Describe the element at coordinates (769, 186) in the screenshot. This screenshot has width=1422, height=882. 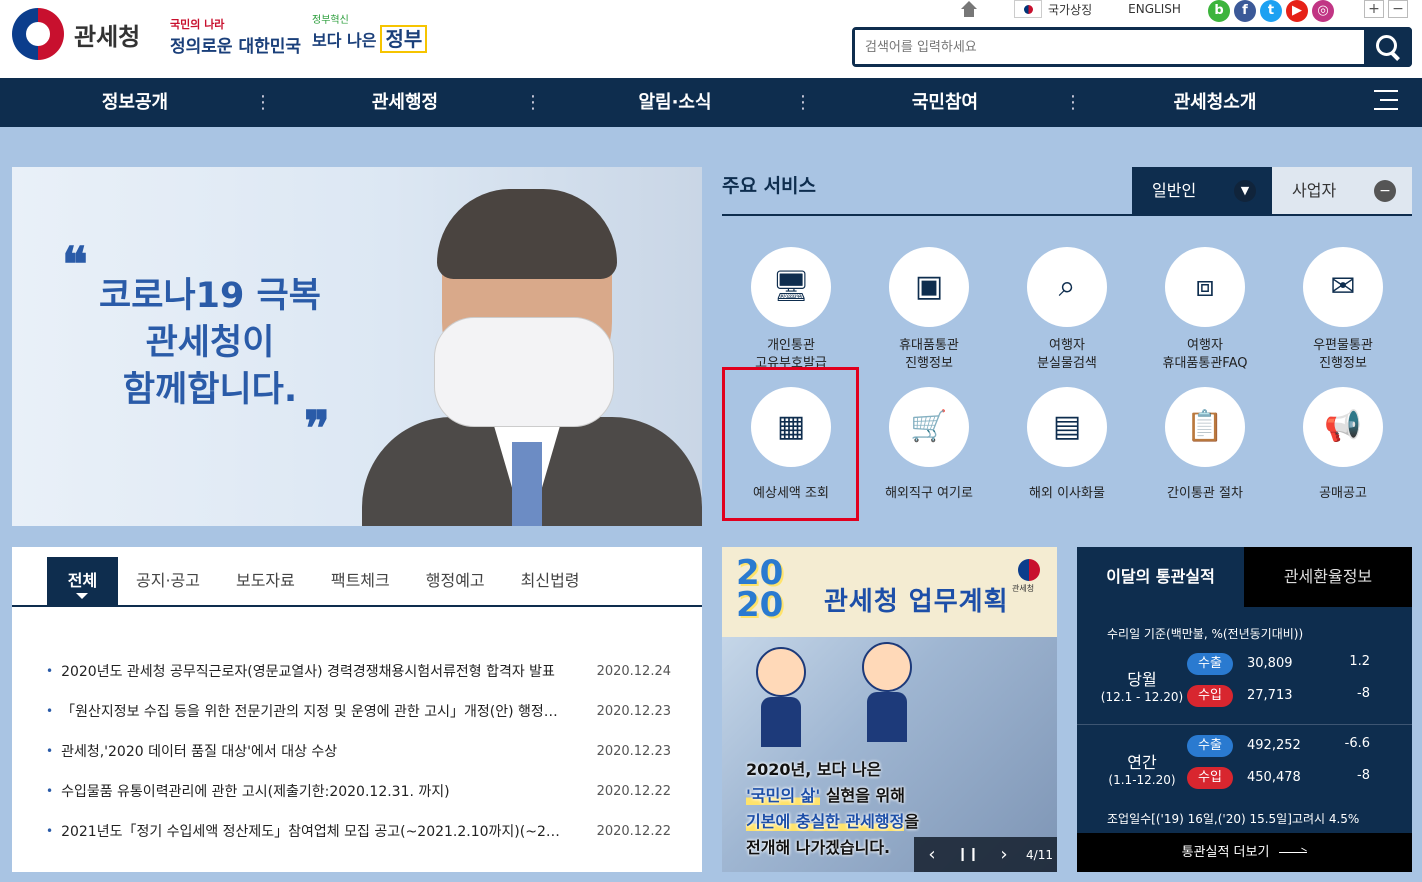
I see `services-title: 주요 서비스` at that location.